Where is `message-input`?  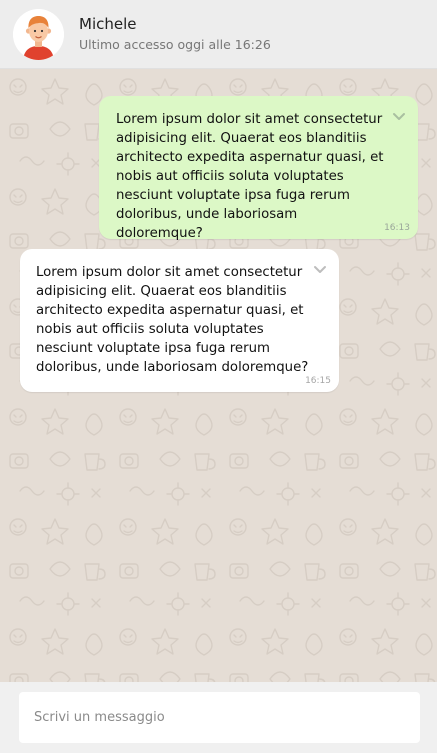 message-input is located at coordinates (219, 717).